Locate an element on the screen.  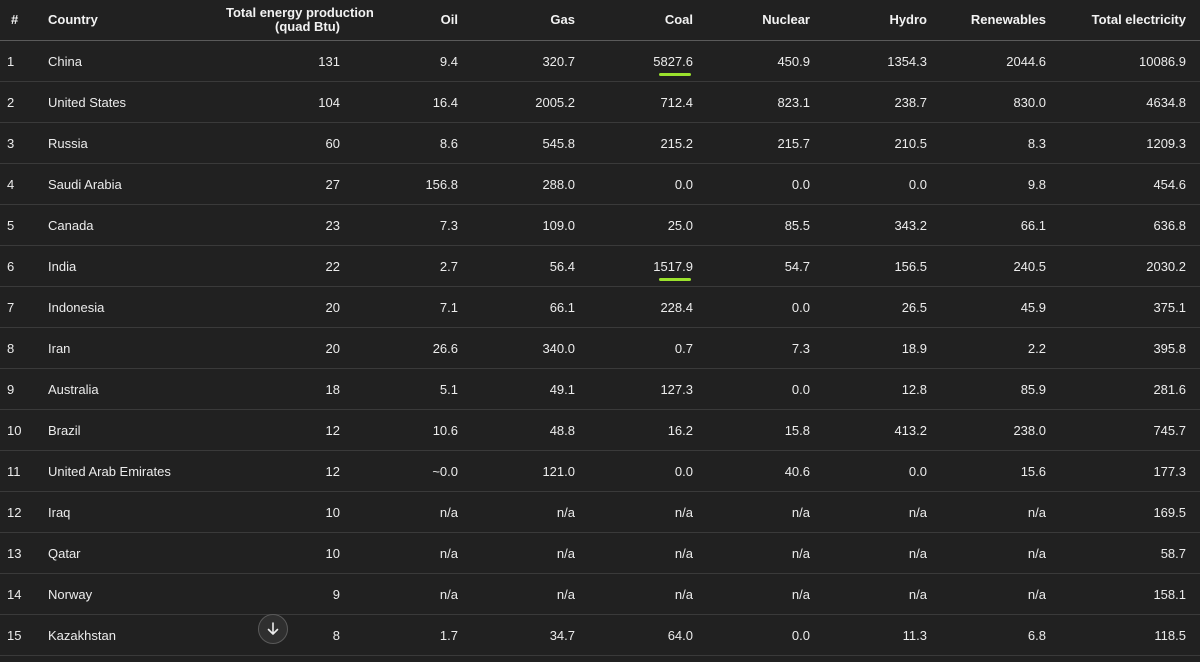
cell-gas: 288.0 is located at coordinates (530, 184).